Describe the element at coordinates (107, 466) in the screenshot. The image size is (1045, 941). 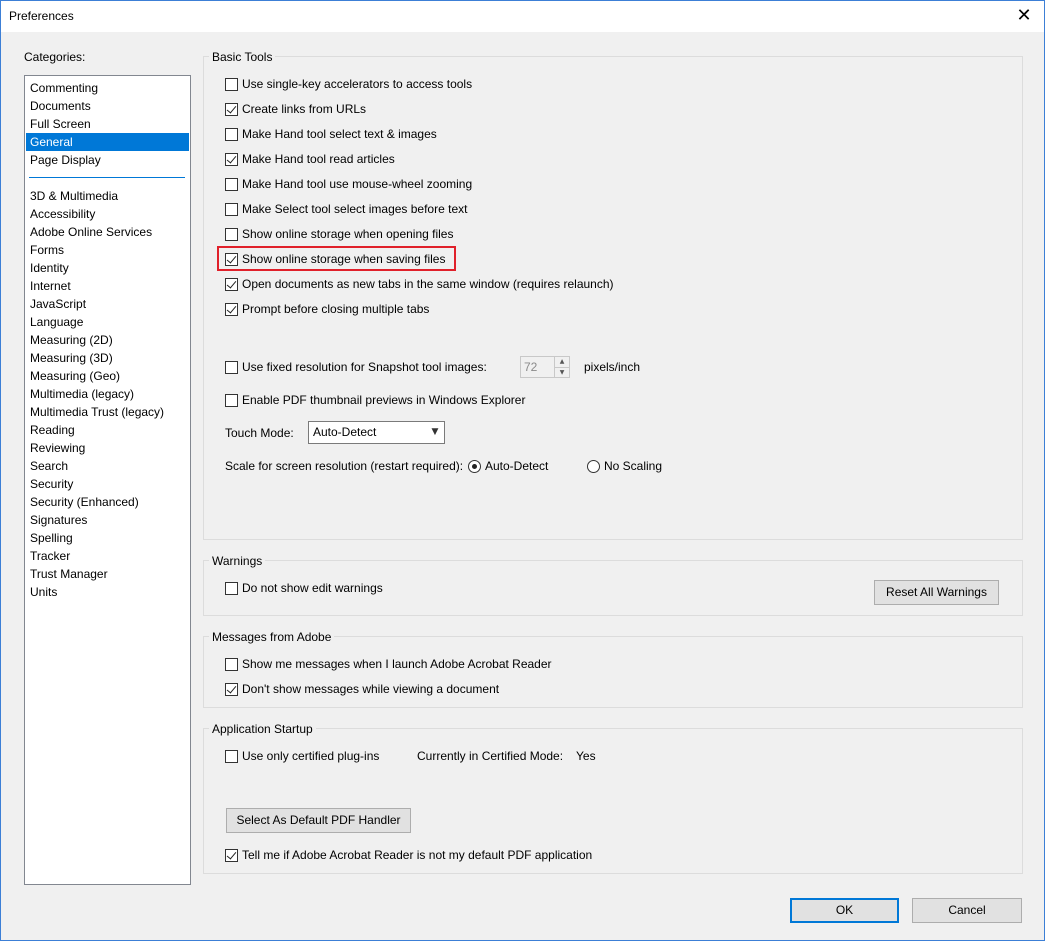
I see `category-item-search: Search` at that location.